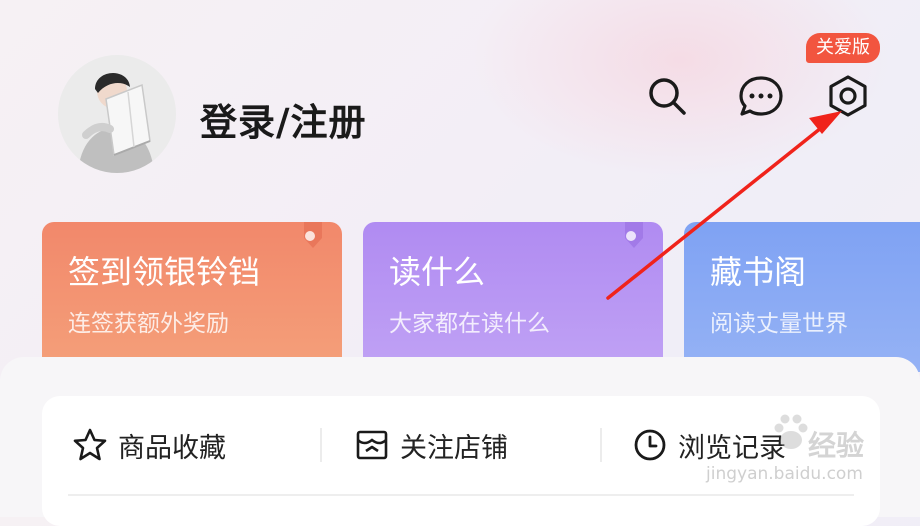  I want to click on followed-stores-shortcut: 关注店铺, so click(431, 445).